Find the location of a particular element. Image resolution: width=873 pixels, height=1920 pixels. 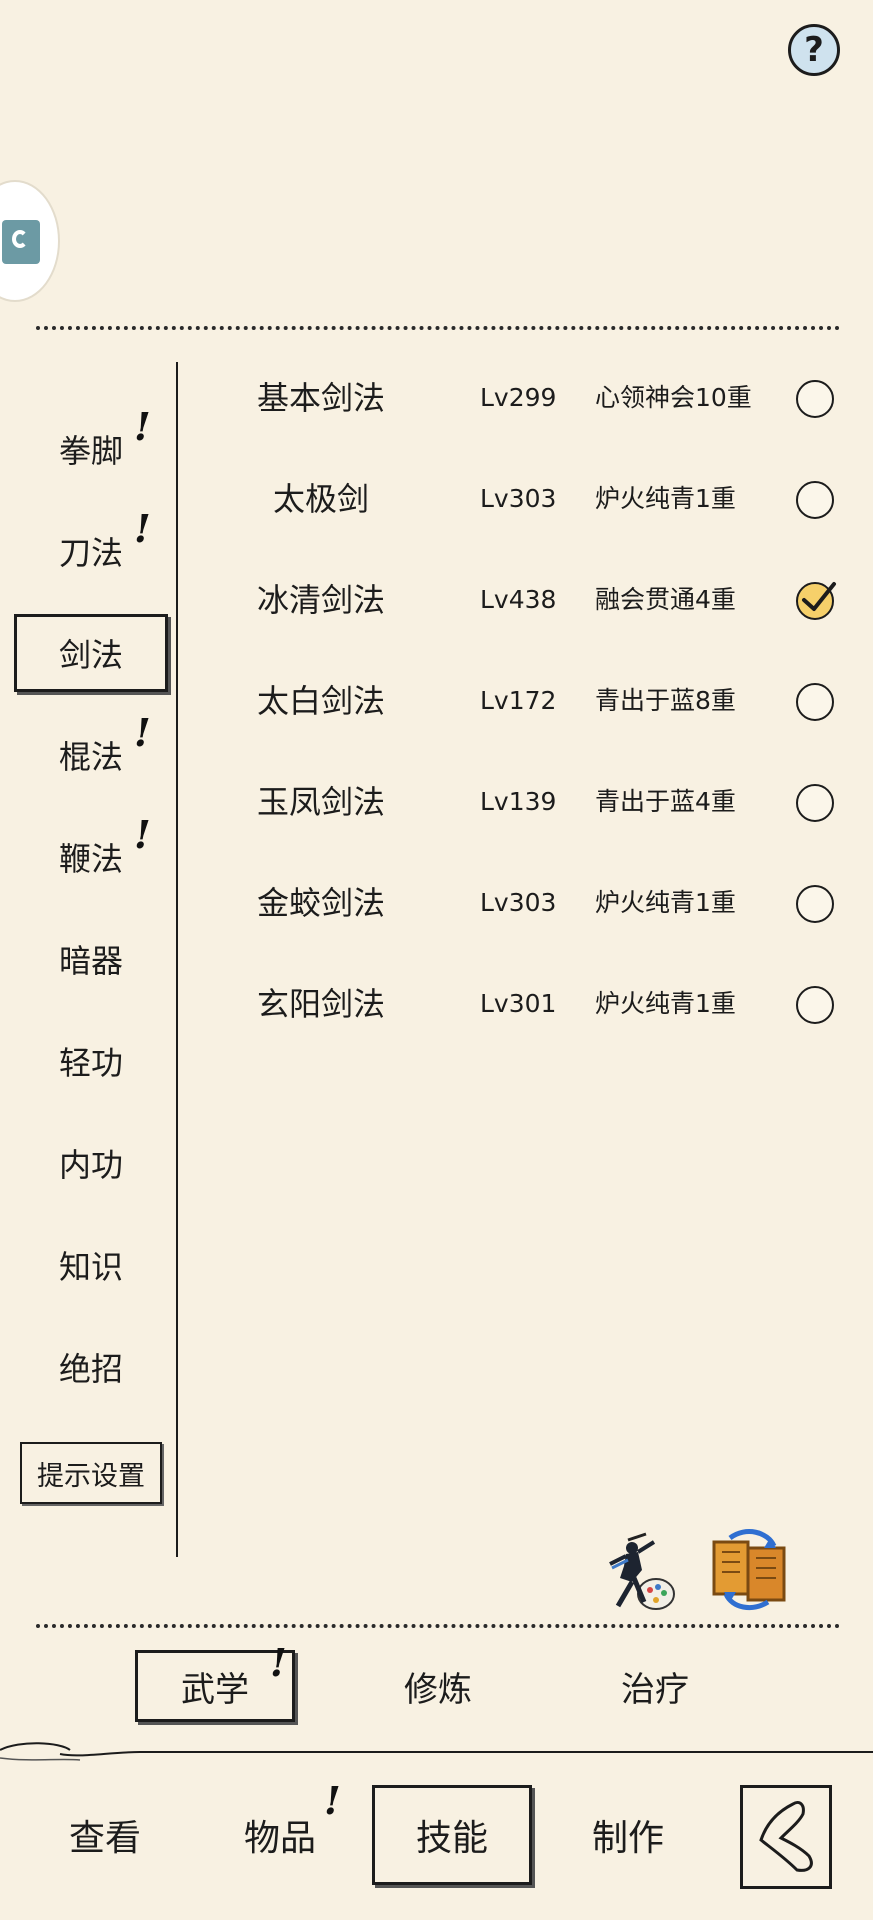

nav-tab-skills: 技能 is located at coordinates (452, 1835).